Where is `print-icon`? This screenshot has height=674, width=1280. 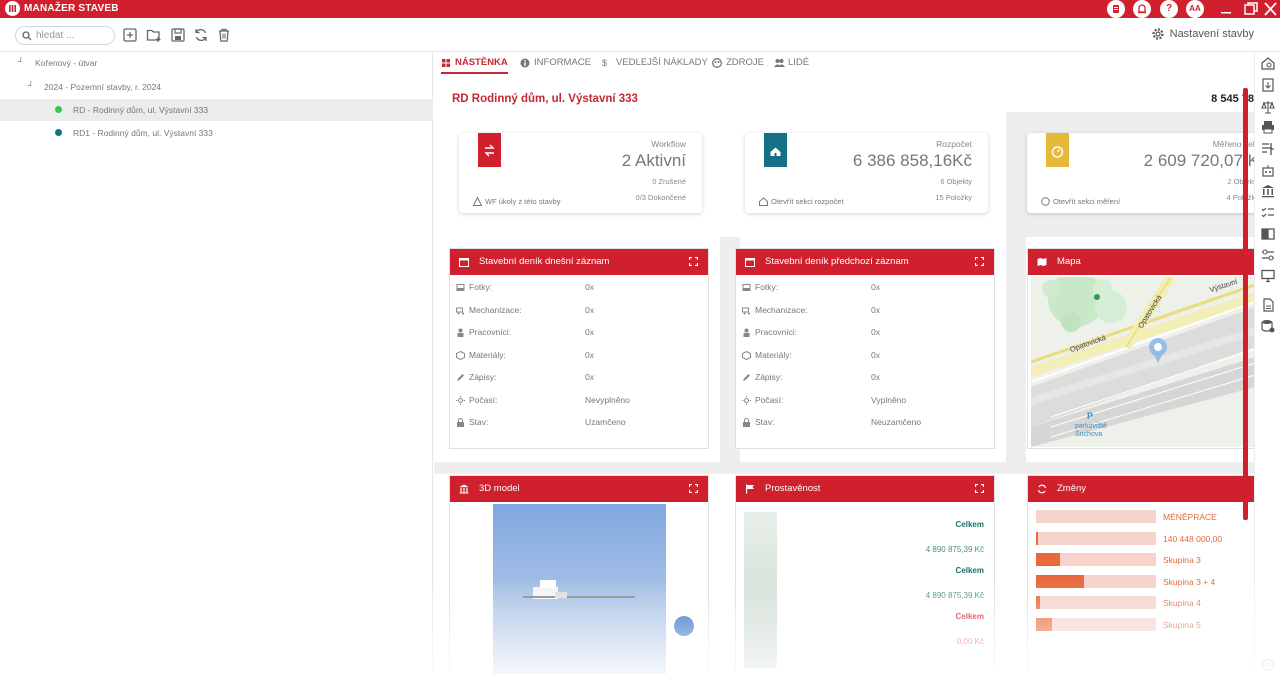
print-icon is located at coordinates (1268, 127).